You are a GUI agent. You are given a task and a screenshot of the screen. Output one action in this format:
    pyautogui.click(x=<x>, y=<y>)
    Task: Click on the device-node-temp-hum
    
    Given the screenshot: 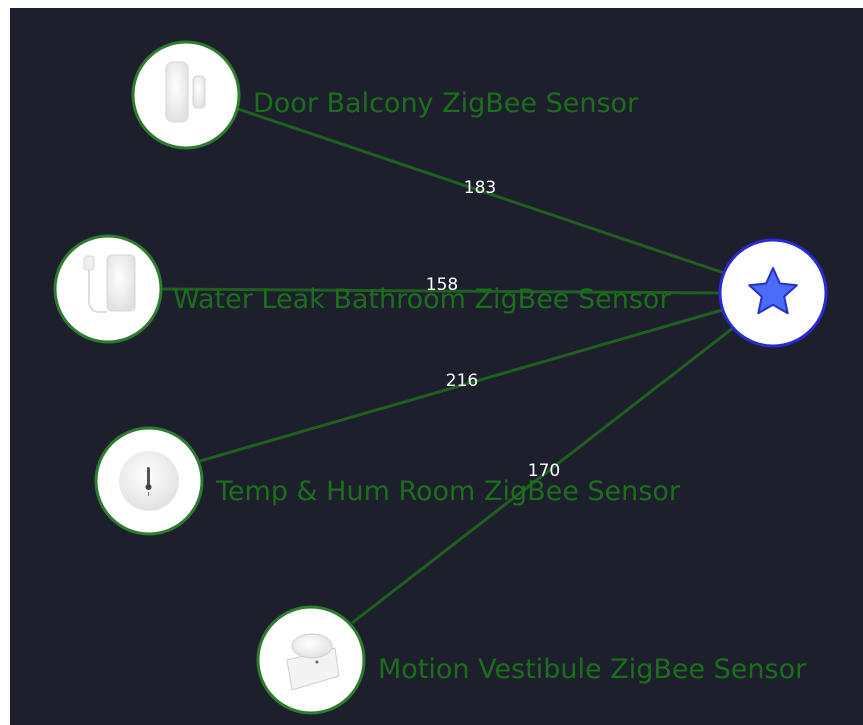 What is the action you would take?
    pyautogui.click(x=149, y=481)
    